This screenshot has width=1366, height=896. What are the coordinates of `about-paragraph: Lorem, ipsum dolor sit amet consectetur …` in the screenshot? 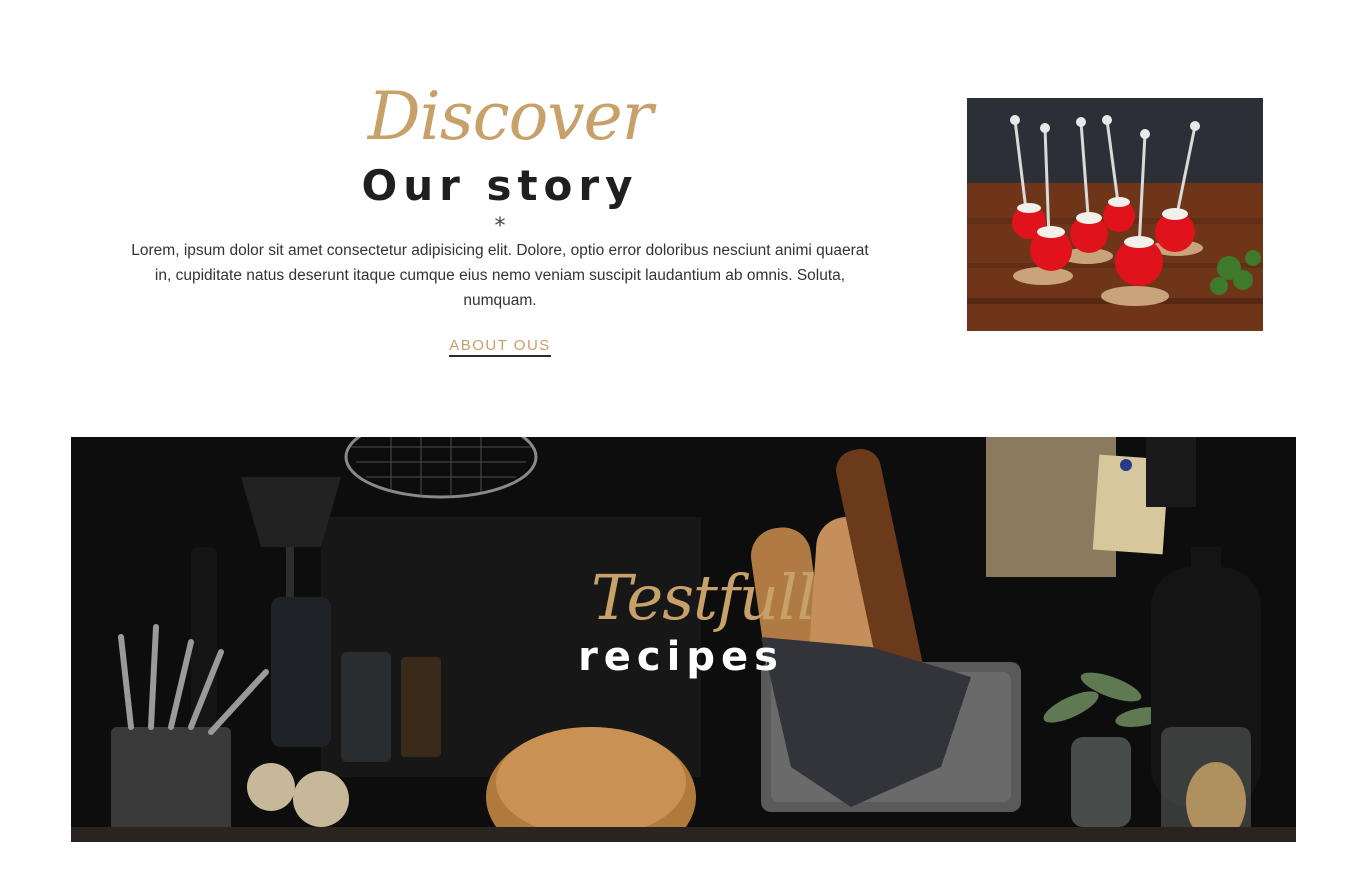 It's located at (500, 275).